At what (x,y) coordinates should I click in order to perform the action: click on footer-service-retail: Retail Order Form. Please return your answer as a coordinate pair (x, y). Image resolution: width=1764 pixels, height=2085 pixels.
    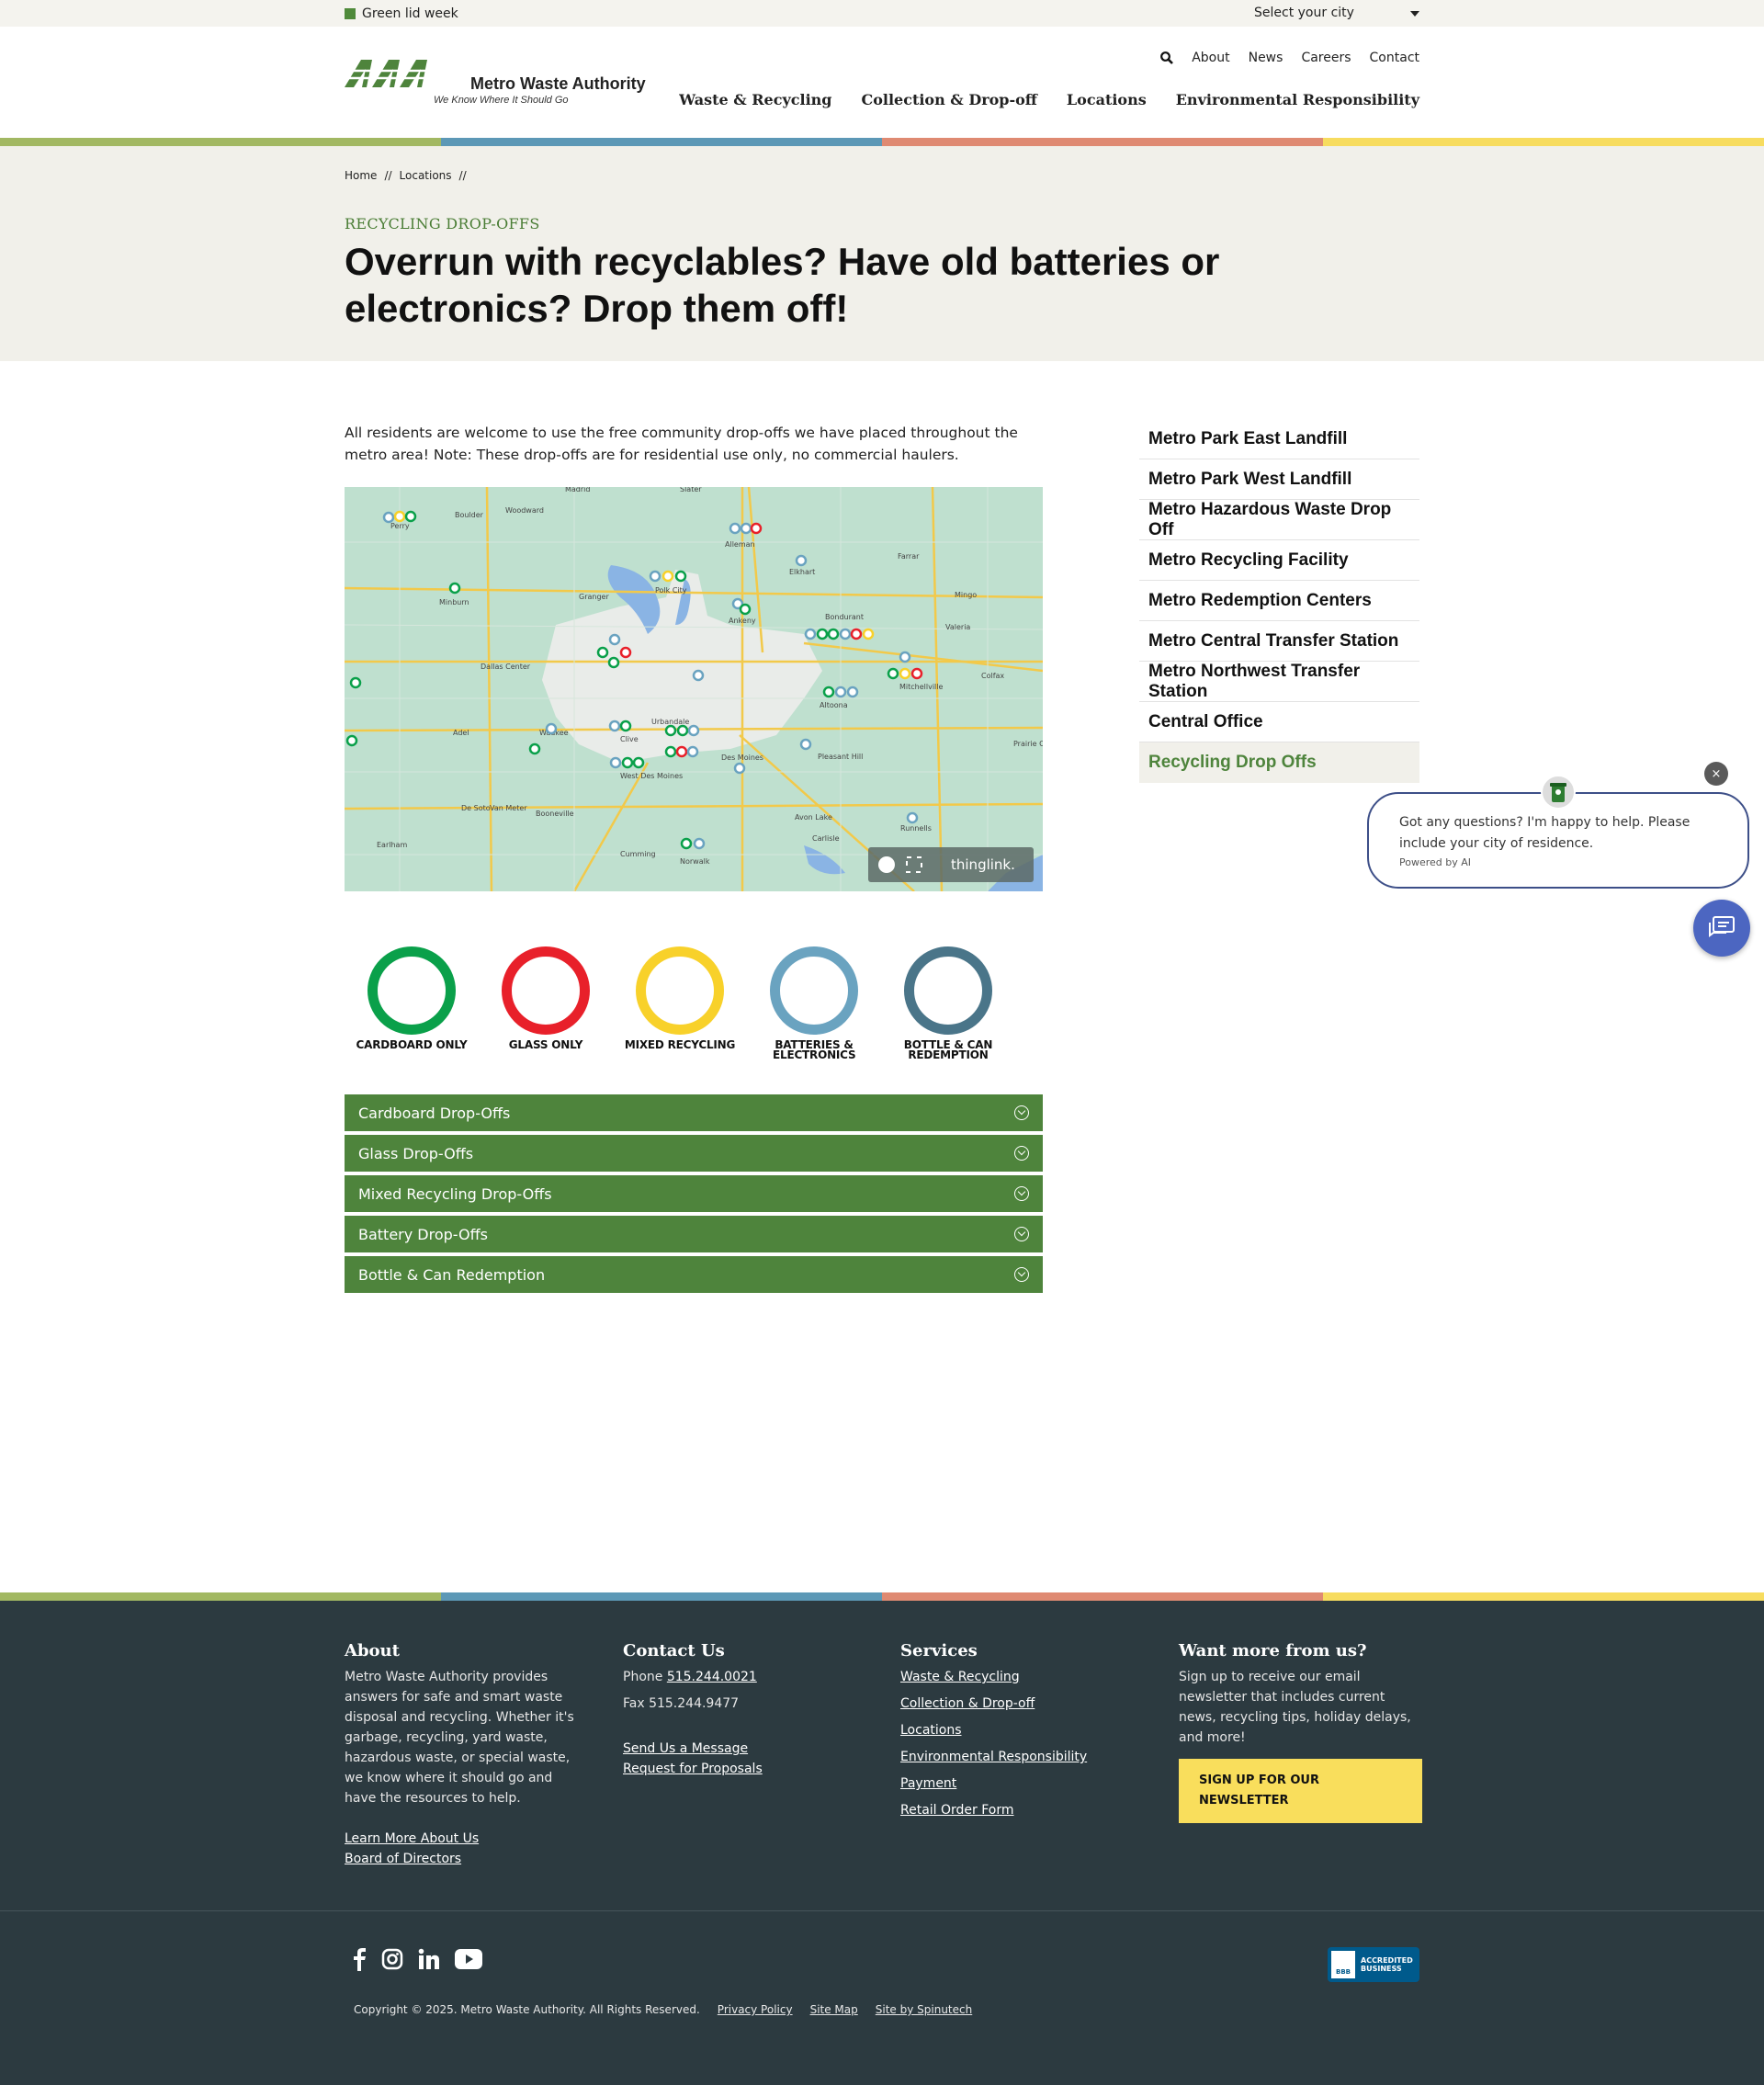
    Looking at the image, I should click on (1022, 1810).